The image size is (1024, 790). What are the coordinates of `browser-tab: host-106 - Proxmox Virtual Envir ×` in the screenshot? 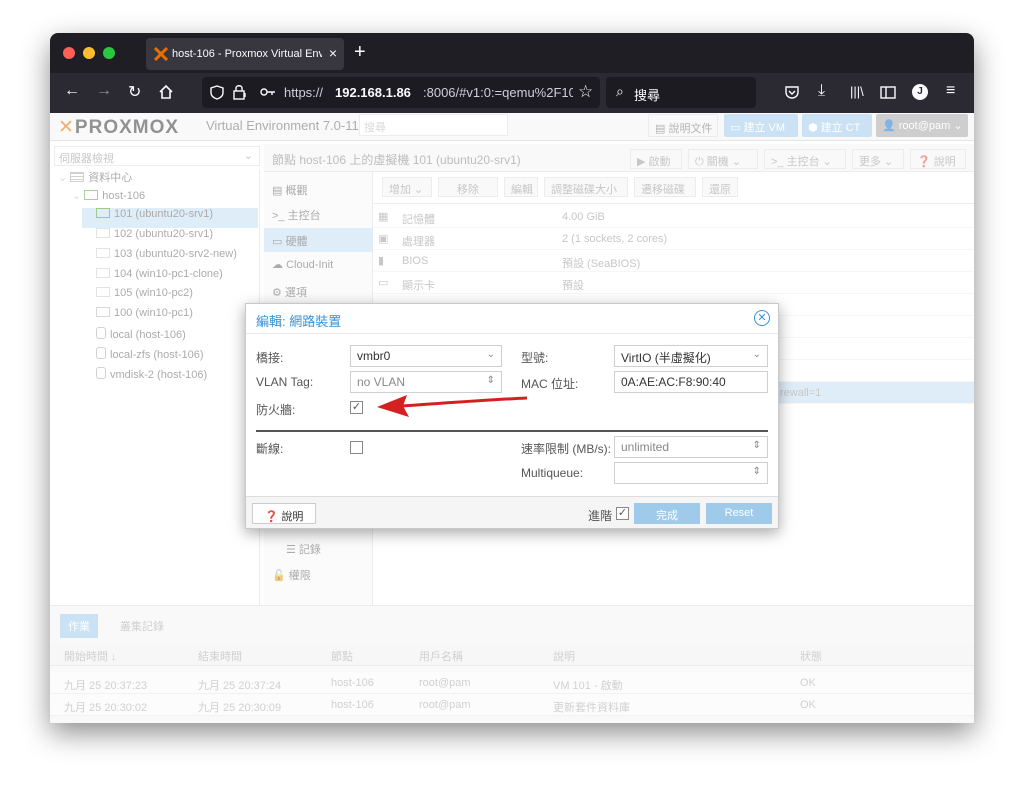 It's located at (245, 54).